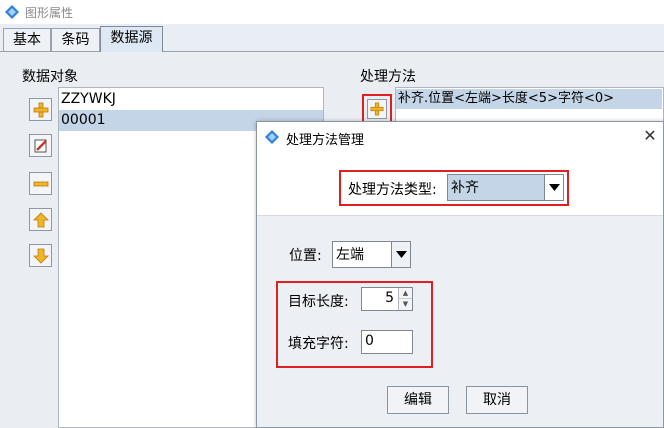  I want to click on edit-icon, so click(40, 145).